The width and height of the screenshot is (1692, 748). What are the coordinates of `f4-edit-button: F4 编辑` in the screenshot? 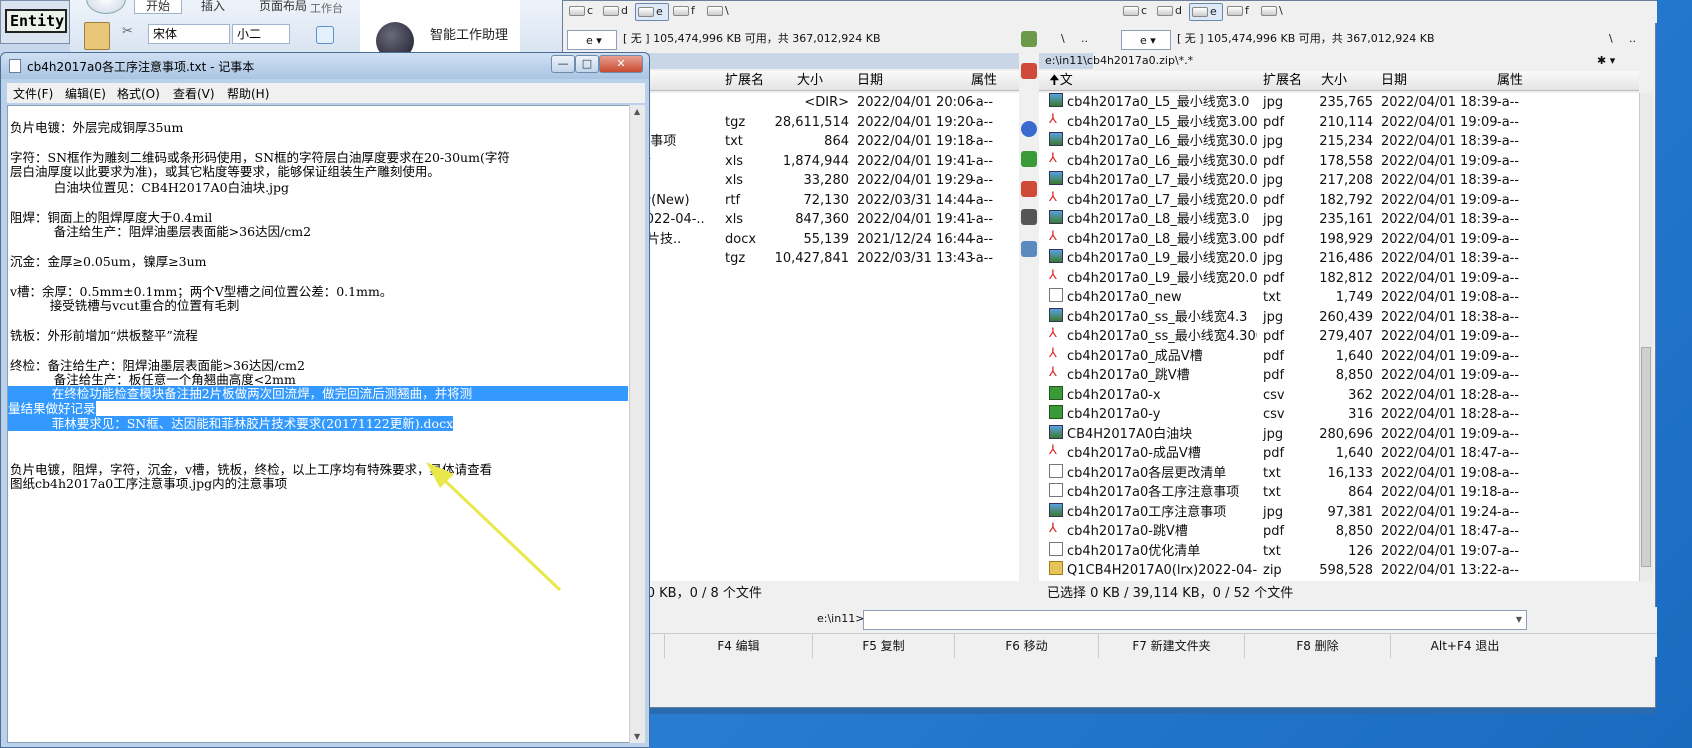 It's located at (739, 646).